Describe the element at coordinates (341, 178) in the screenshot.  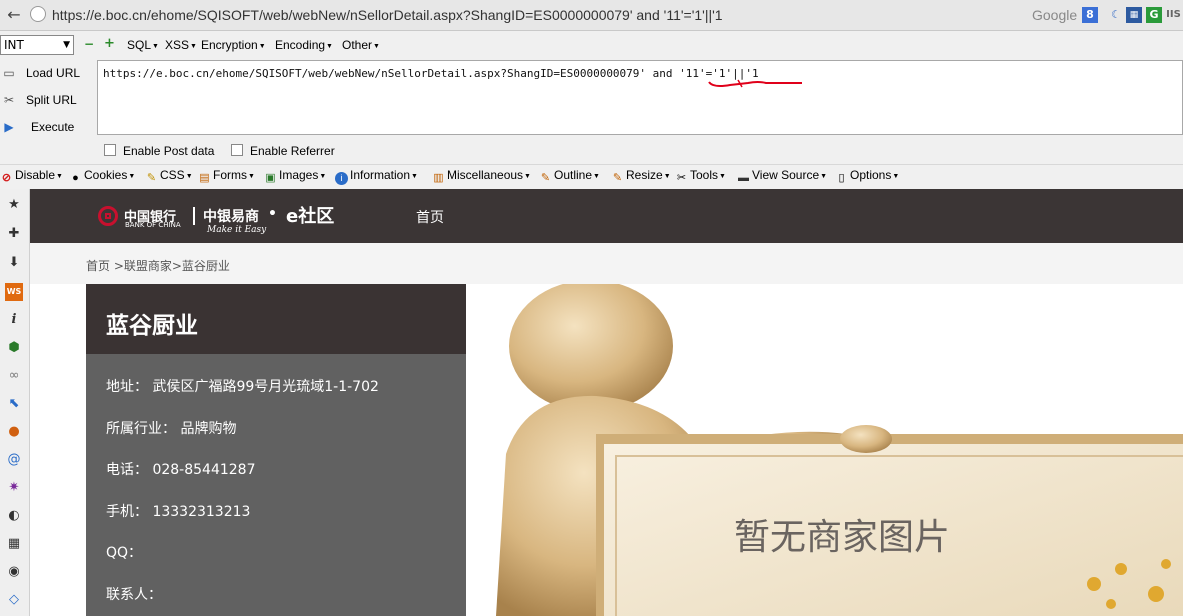
I see `info-icon: i` at that location.